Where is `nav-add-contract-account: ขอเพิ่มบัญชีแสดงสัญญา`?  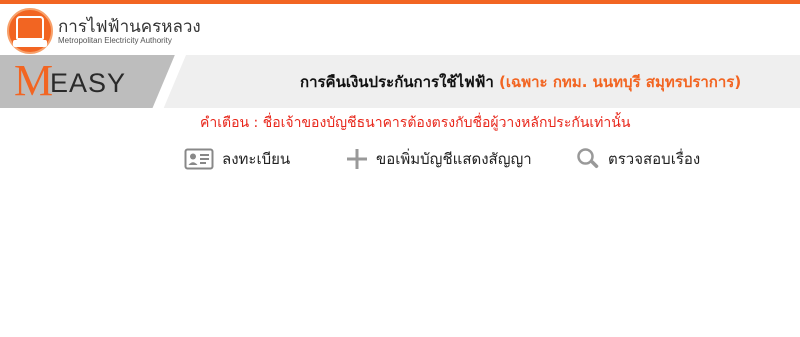
nav-add-contract-account: ขอเพิ่มบัญชีแสดงสัญญา is located at coordinates (439, 159).